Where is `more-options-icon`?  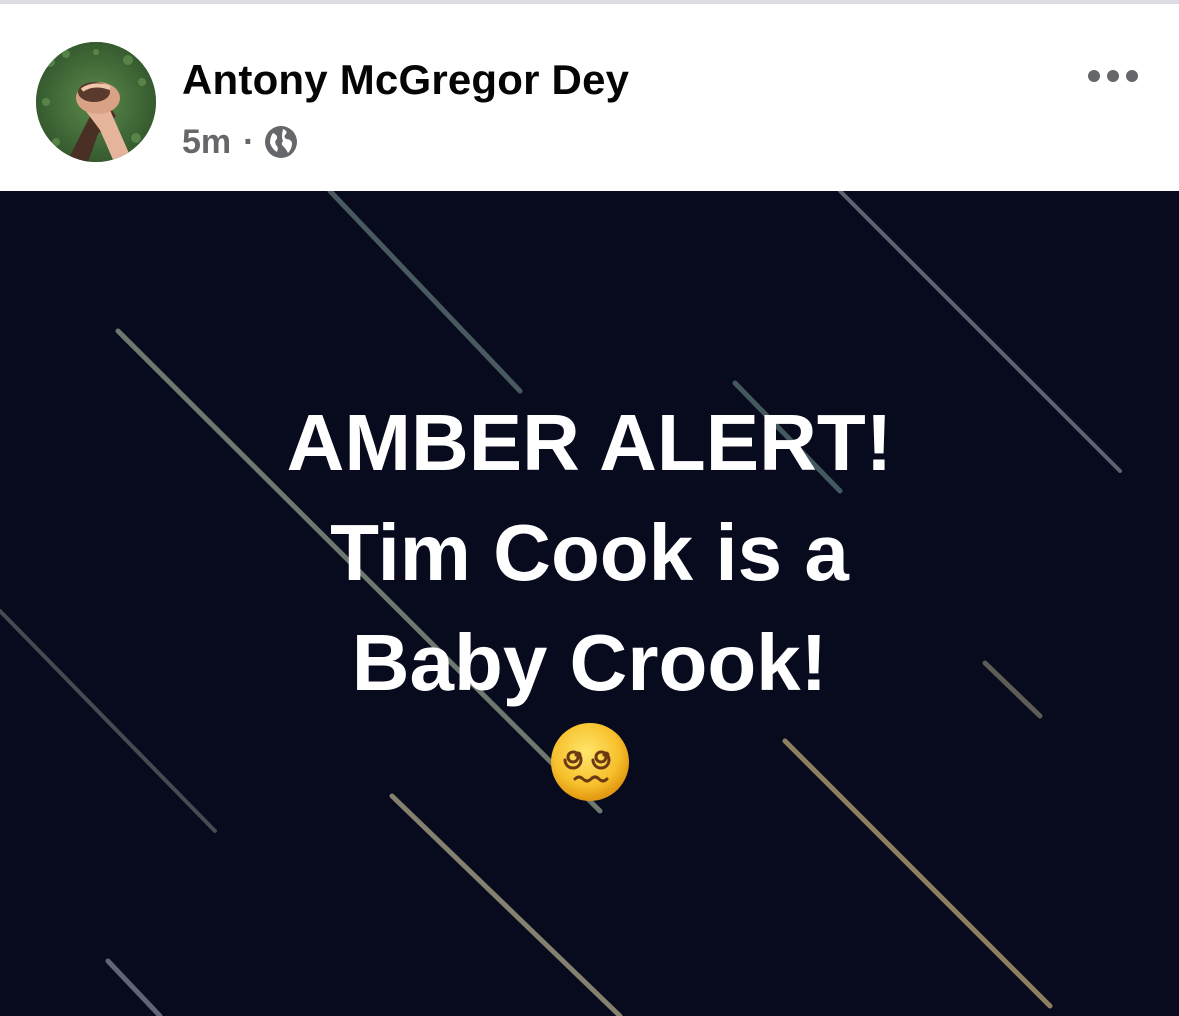
more-options-icon is located at coordinates (1113, 76).